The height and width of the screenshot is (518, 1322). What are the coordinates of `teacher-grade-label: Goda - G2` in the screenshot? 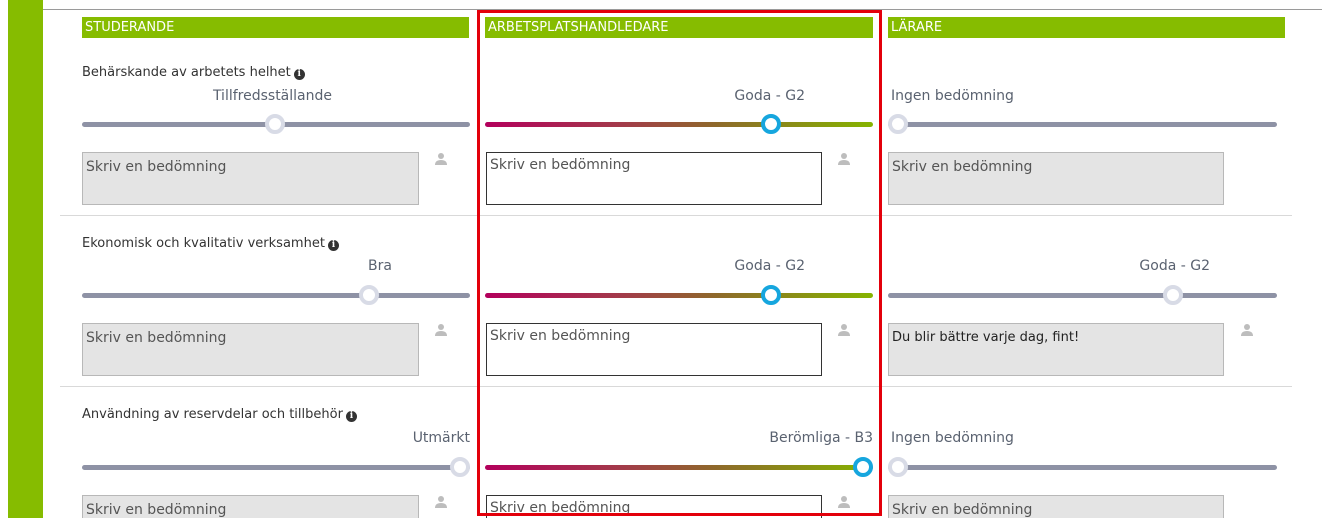 It's located at (1174, 266).